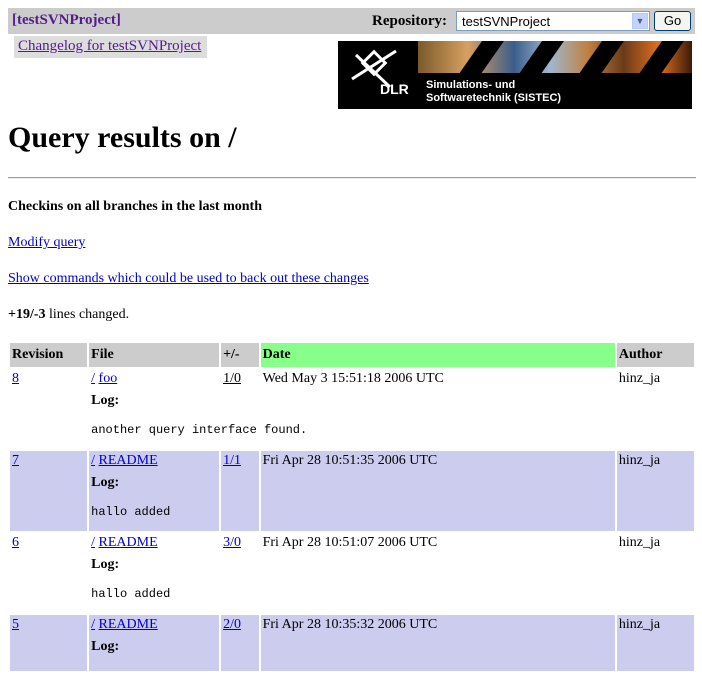  Describe the element at coordinates (15, 378) in the screenshot. I see `revision-link: 8` at that location.